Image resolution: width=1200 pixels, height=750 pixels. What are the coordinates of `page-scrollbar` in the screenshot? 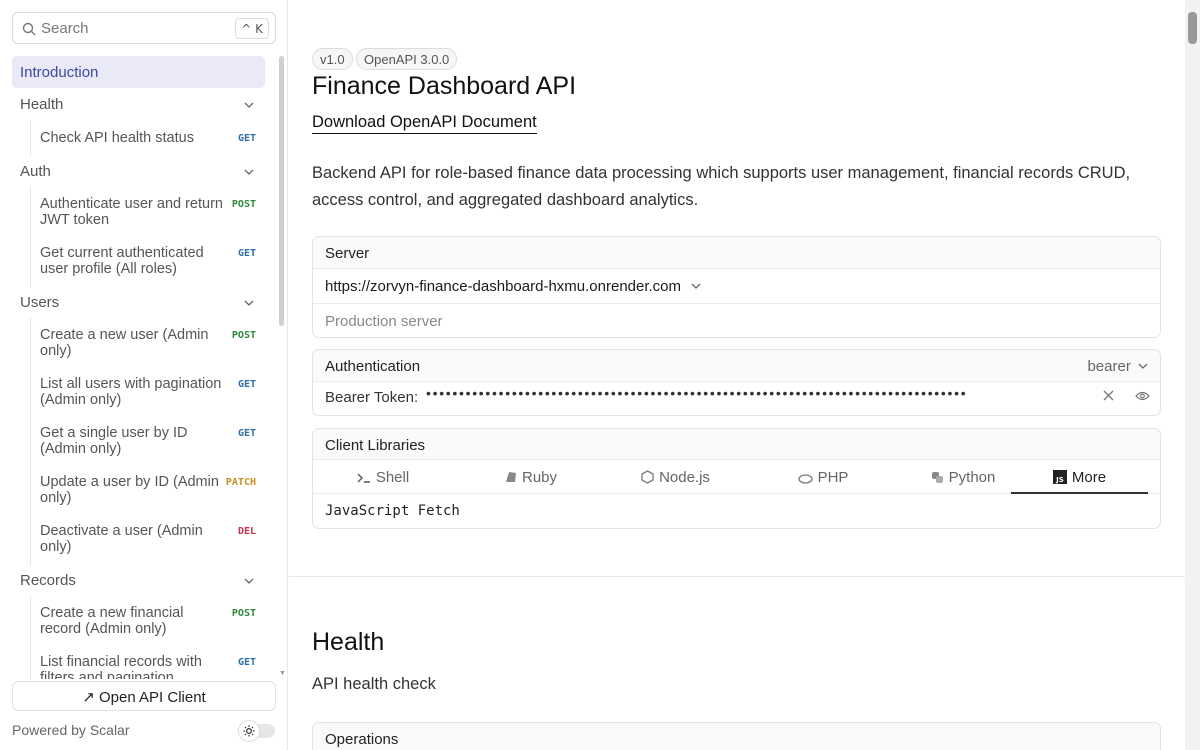 It's located at (1192, 375).